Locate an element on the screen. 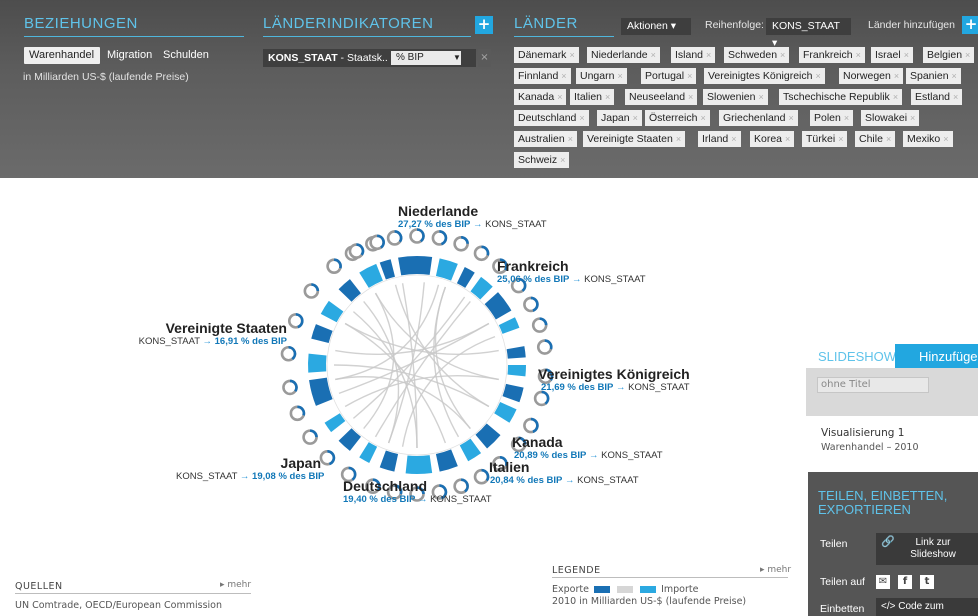  tab-migration: Migration is located at coordinates (129, 55).